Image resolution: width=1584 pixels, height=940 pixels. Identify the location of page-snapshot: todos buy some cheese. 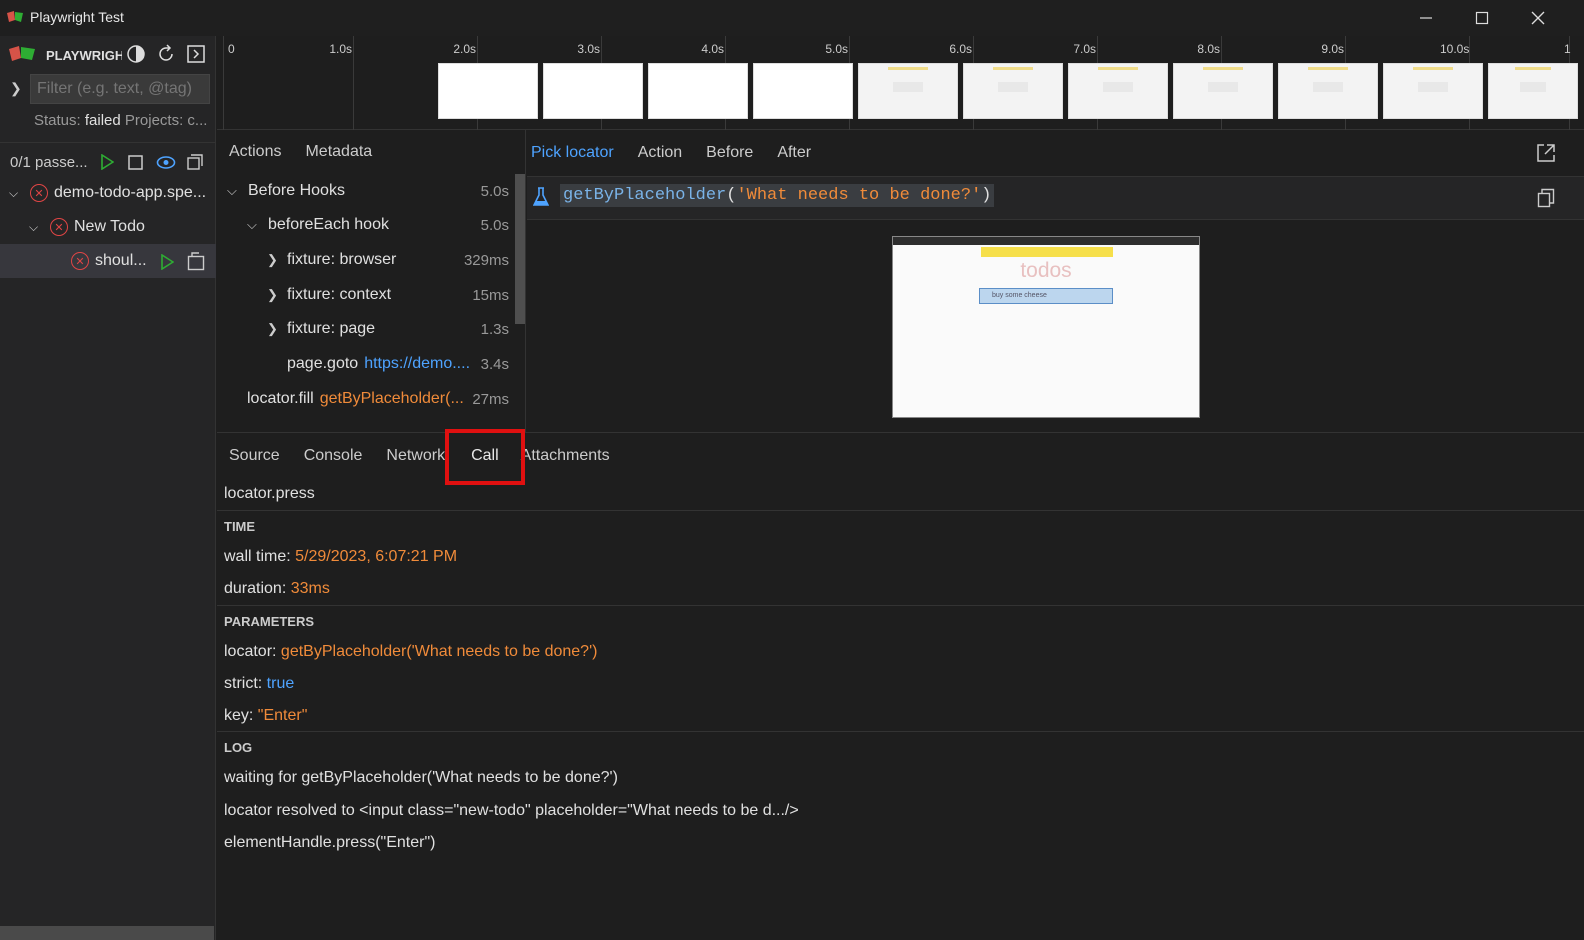
(1046, 327).